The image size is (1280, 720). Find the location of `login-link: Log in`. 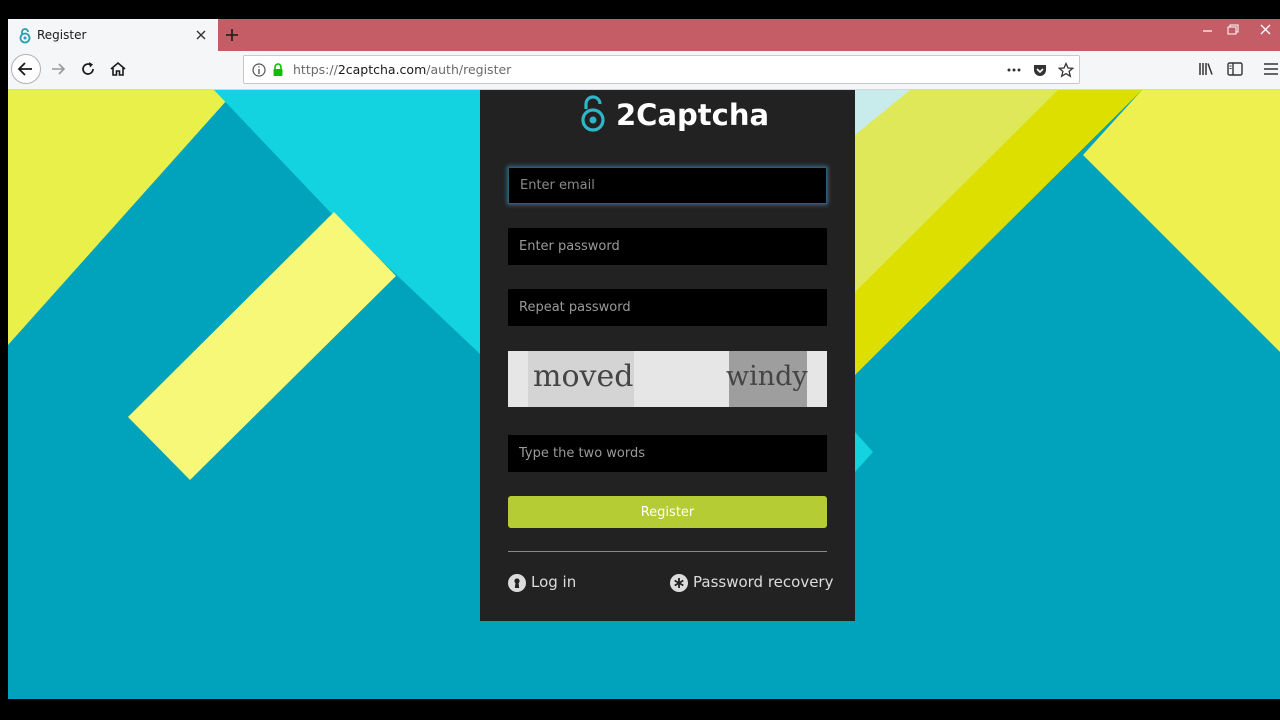

login-link: Log in is located at coordinates (548, 583).